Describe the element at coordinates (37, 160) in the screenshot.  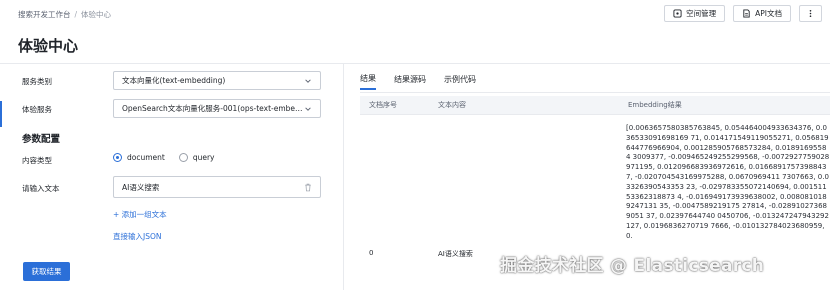
I see `content-type-label: 内容类型` at that location.